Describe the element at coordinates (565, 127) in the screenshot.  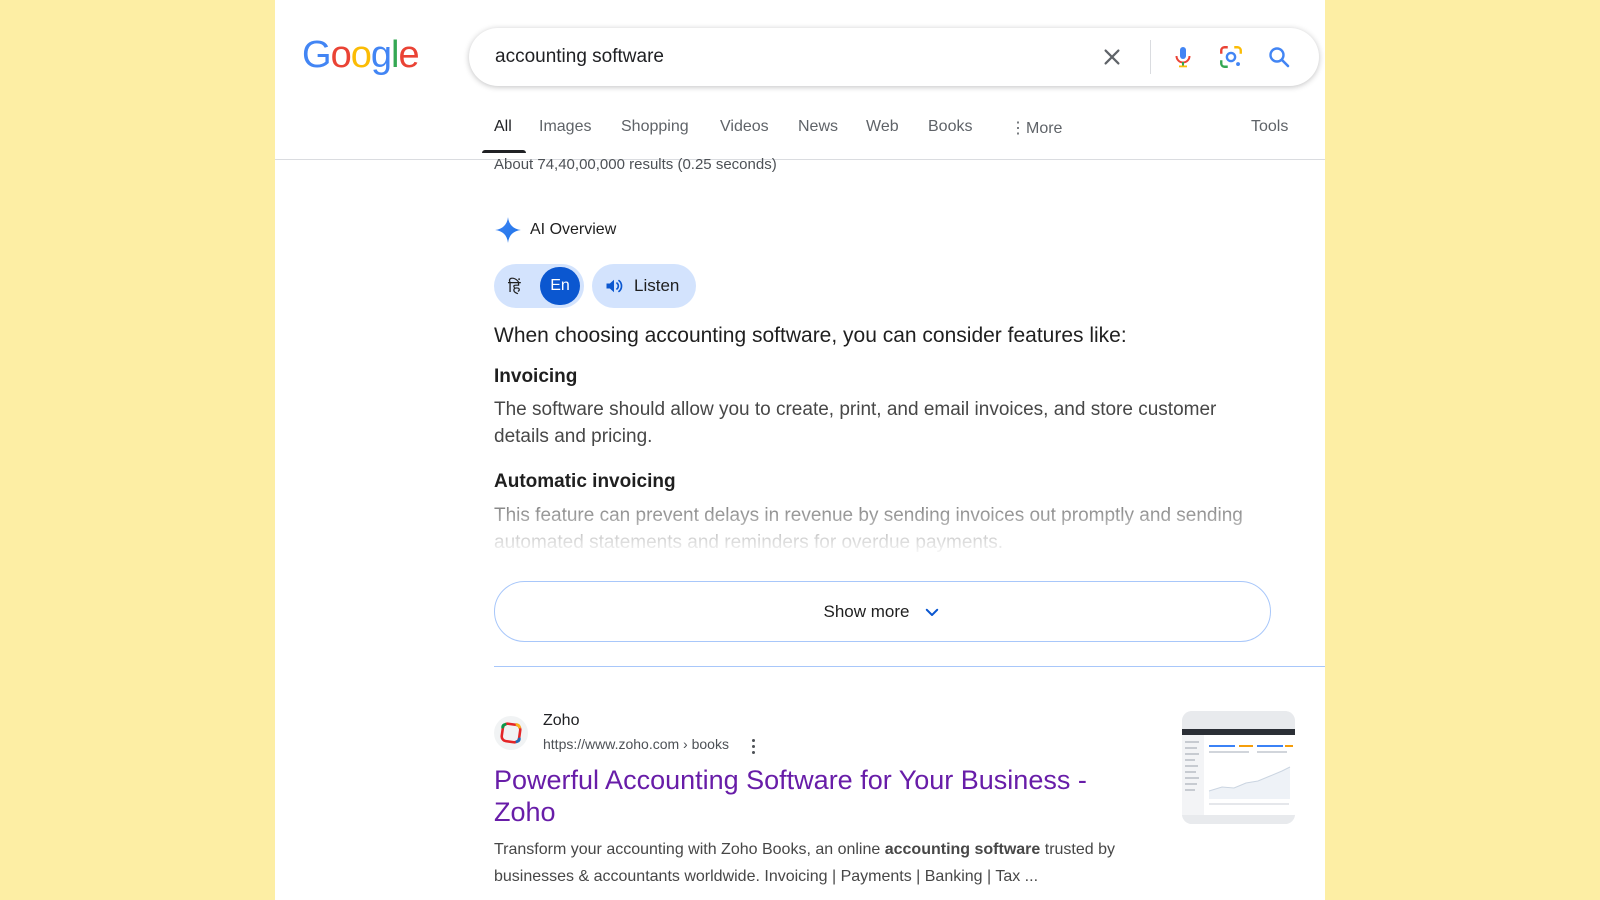
I see `tab-images: Images` at that location.